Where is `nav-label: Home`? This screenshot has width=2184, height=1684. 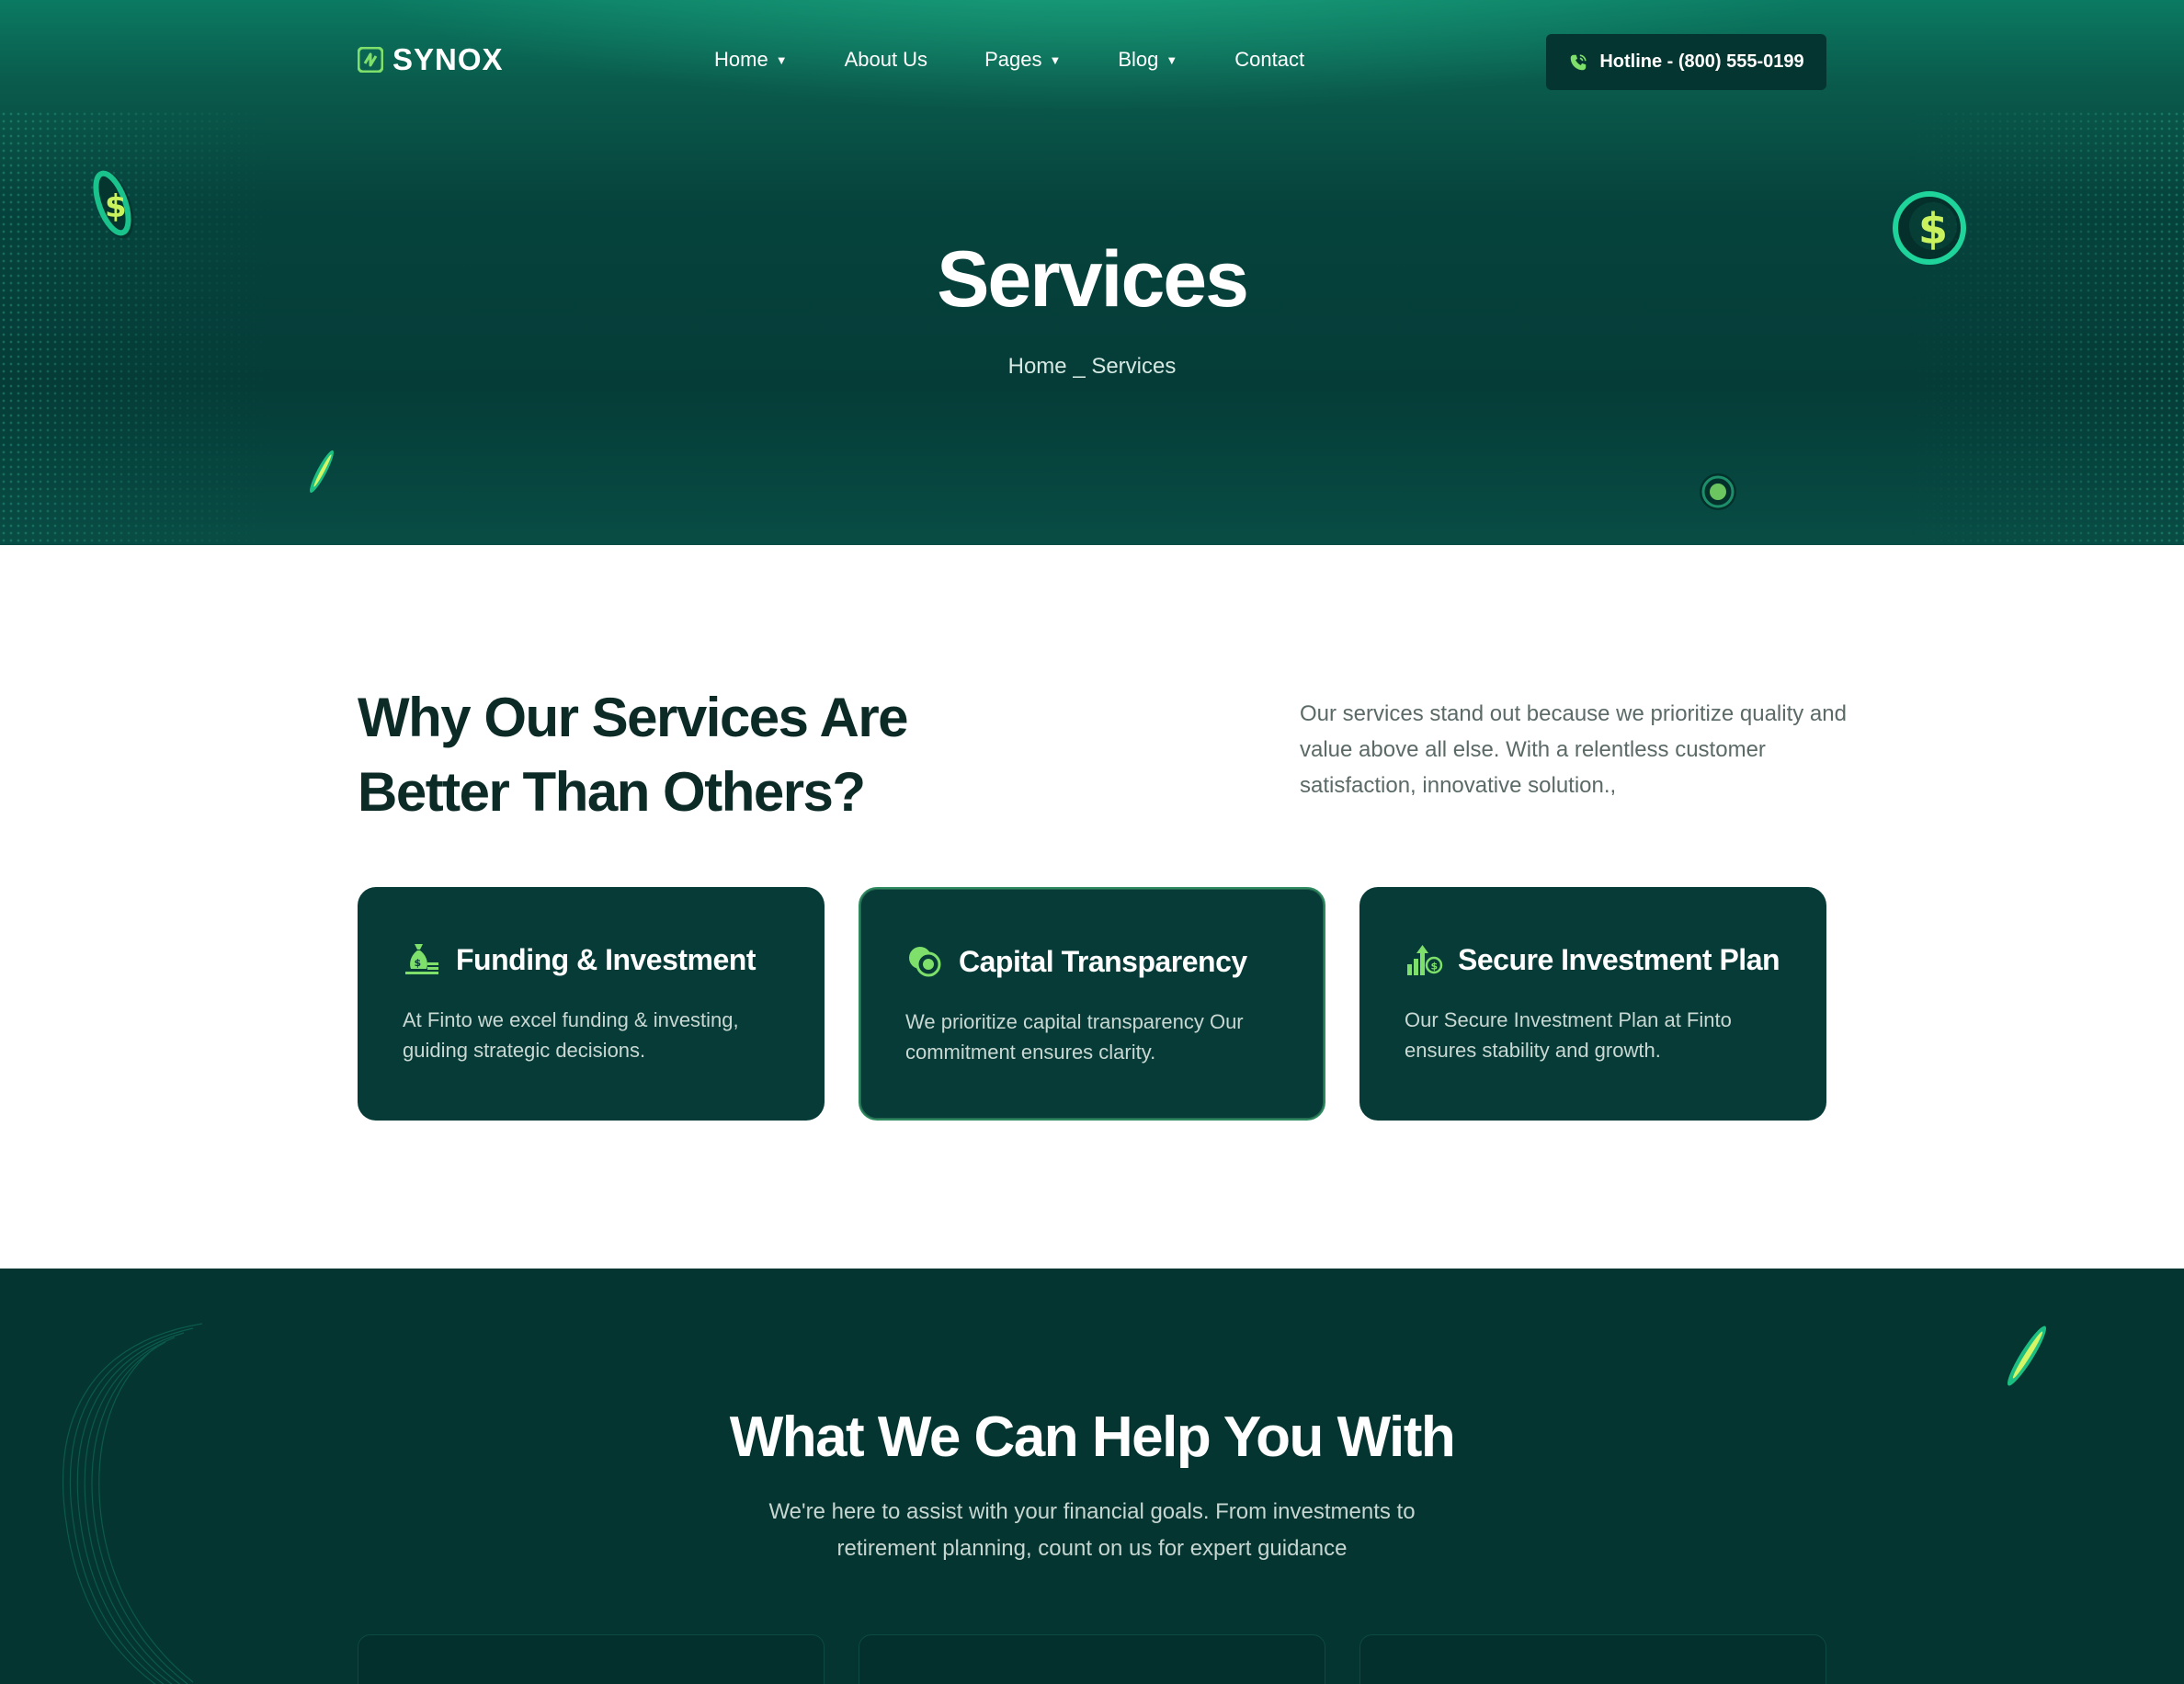 nav-label: Home is located at coordinates (741, 59).